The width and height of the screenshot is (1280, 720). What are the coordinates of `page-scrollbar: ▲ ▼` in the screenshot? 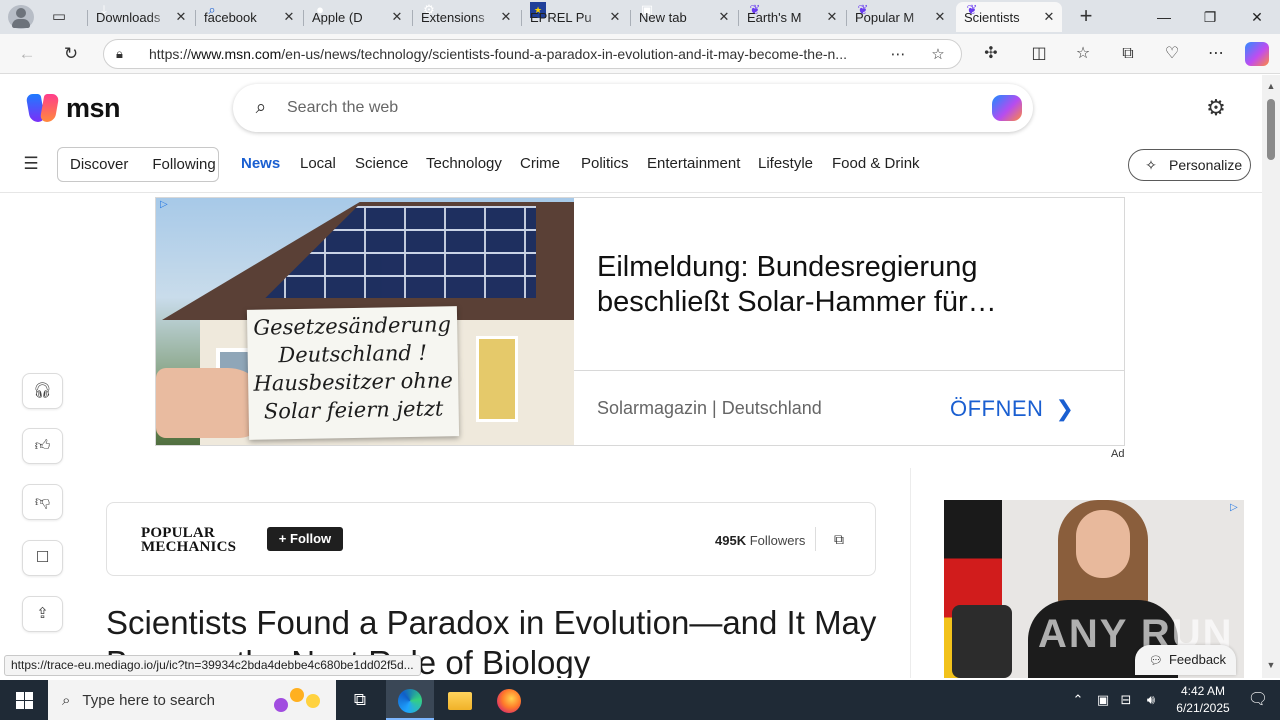 It's located at (1271, 376).